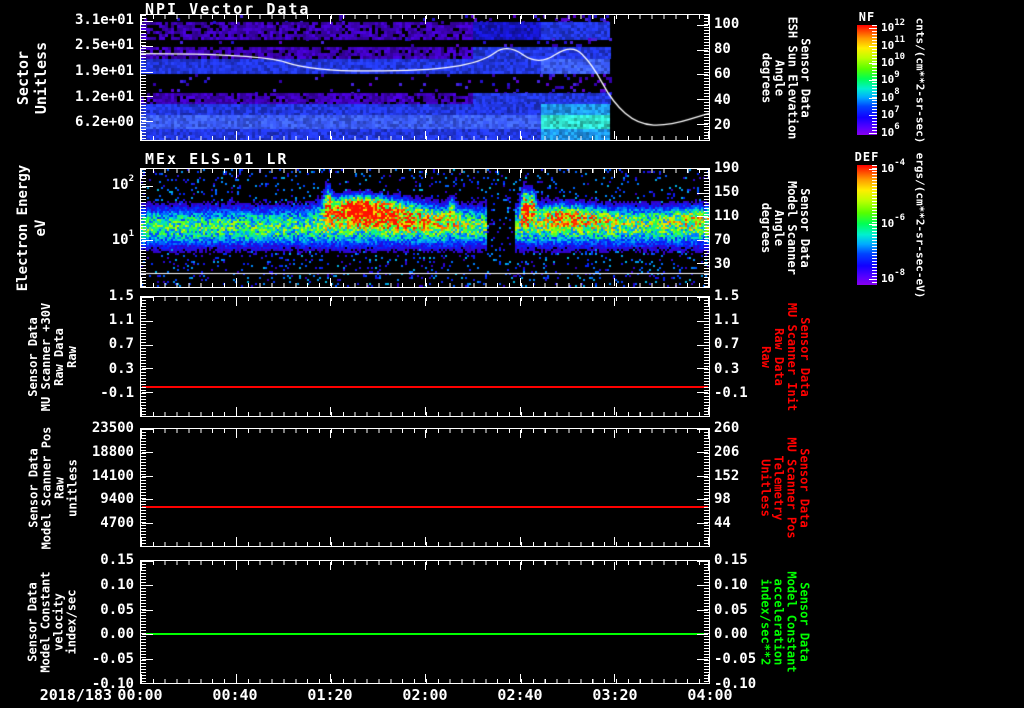 The height and width of the screenshot is (708, 1024). I want to click on tick-label: 1.1, so click(121, 320).